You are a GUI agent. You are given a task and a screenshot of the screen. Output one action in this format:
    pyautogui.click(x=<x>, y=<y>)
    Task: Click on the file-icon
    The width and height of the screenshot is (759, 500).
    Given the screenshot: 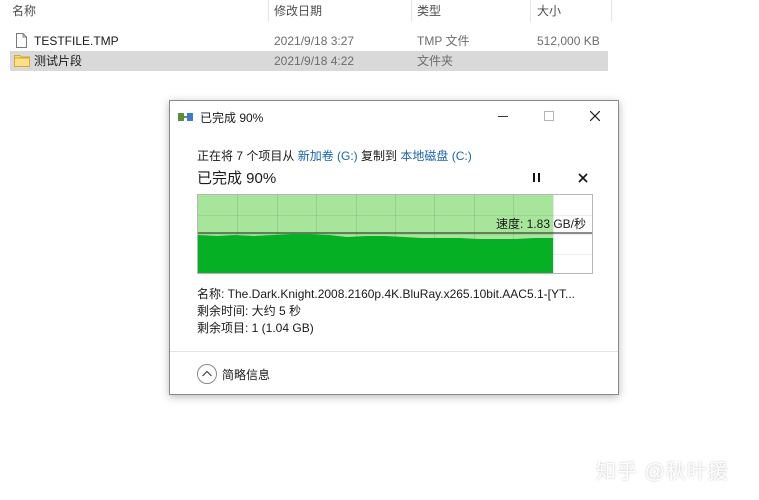 What is the action you would take?
    pyautogui.click(x=21, y=40)
    